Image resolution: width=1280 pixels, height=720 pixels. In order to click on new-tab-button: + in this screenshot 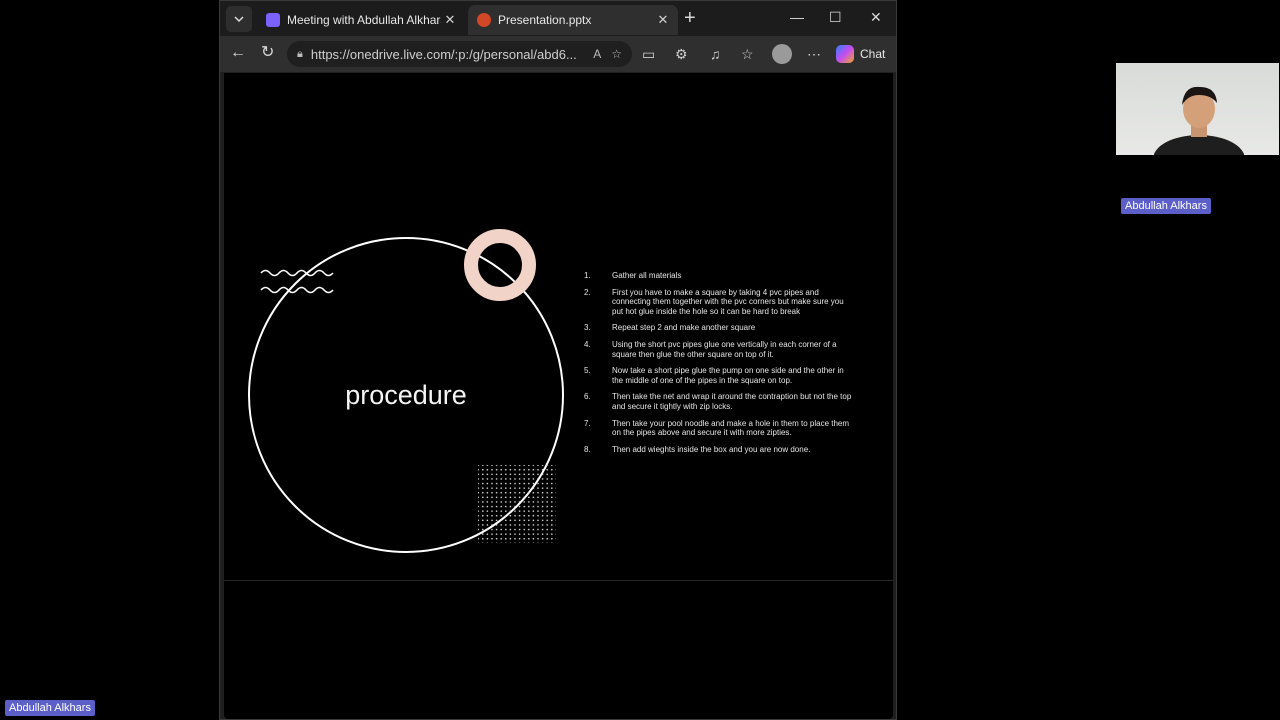, I will do `click(690, 18)`.